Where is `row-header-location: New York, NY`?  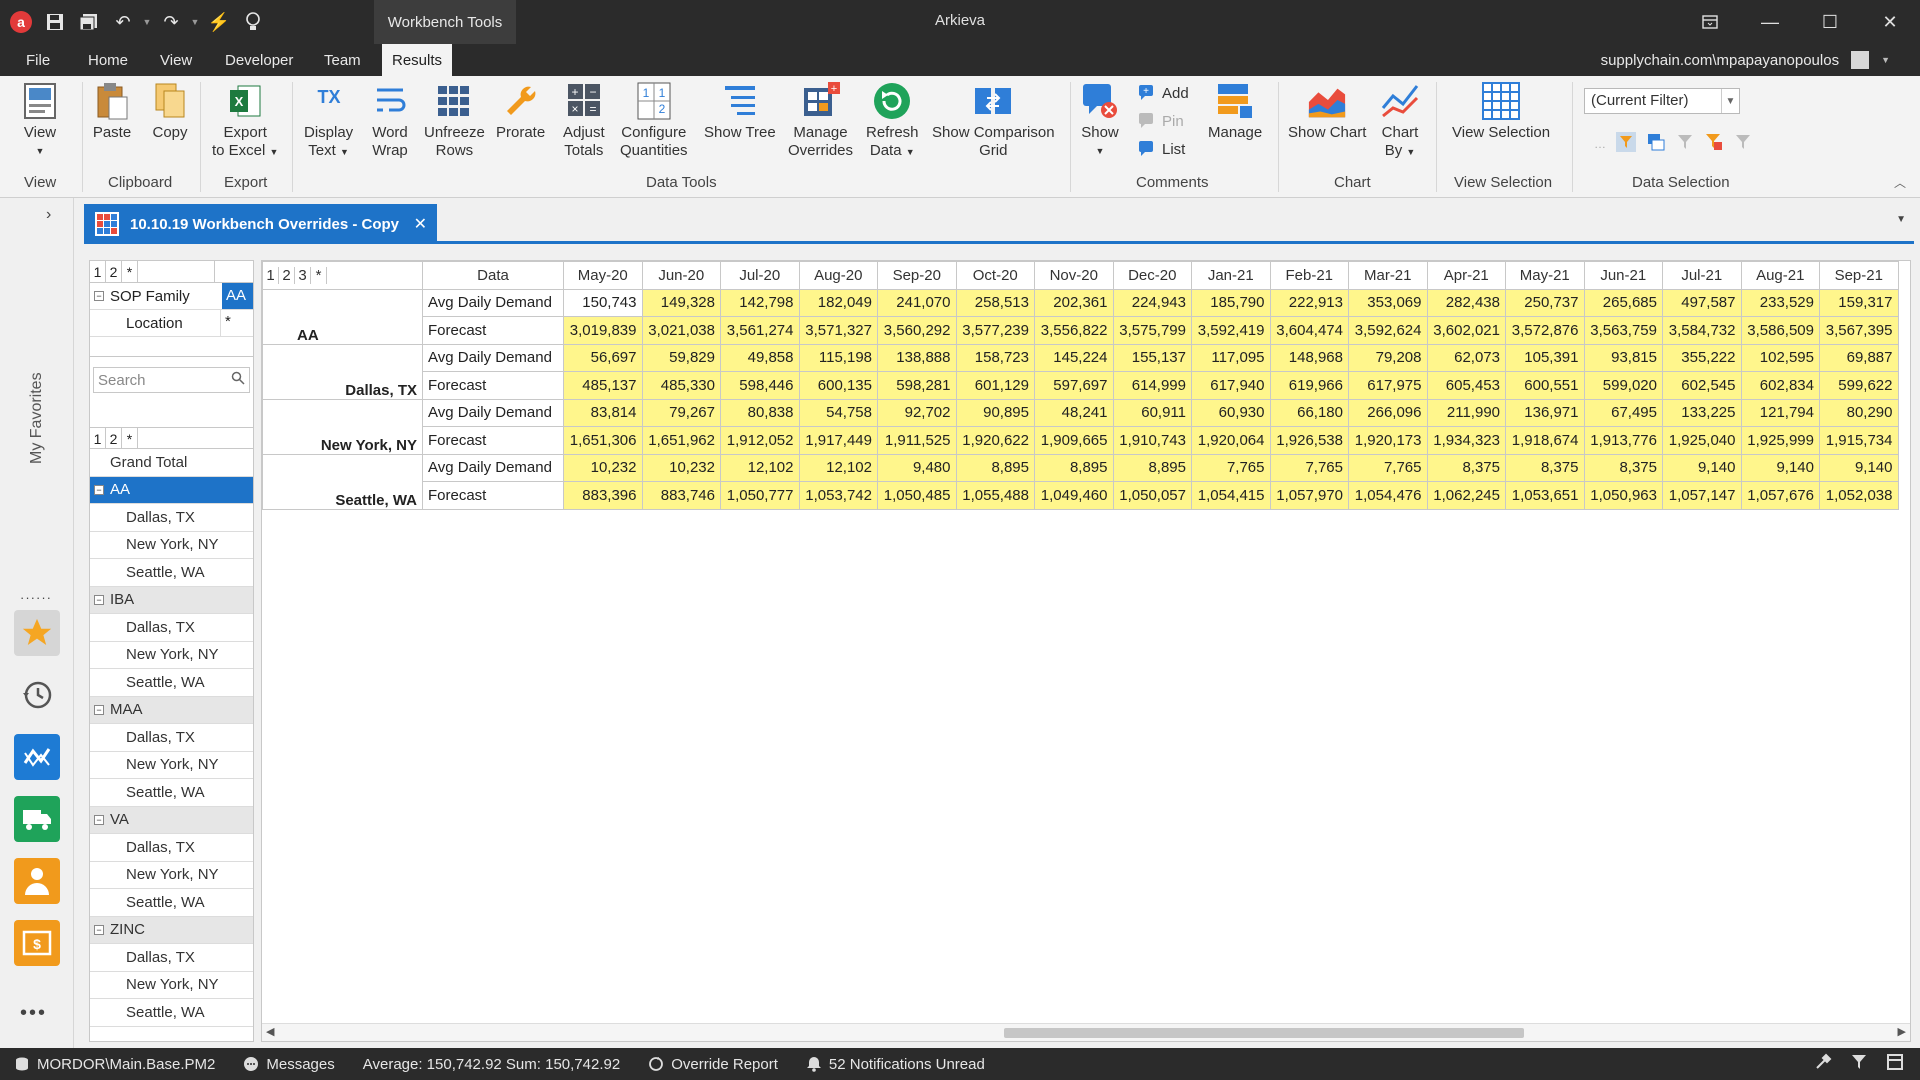
row-header-location: New York, NY is located at coordinates (342, 426).